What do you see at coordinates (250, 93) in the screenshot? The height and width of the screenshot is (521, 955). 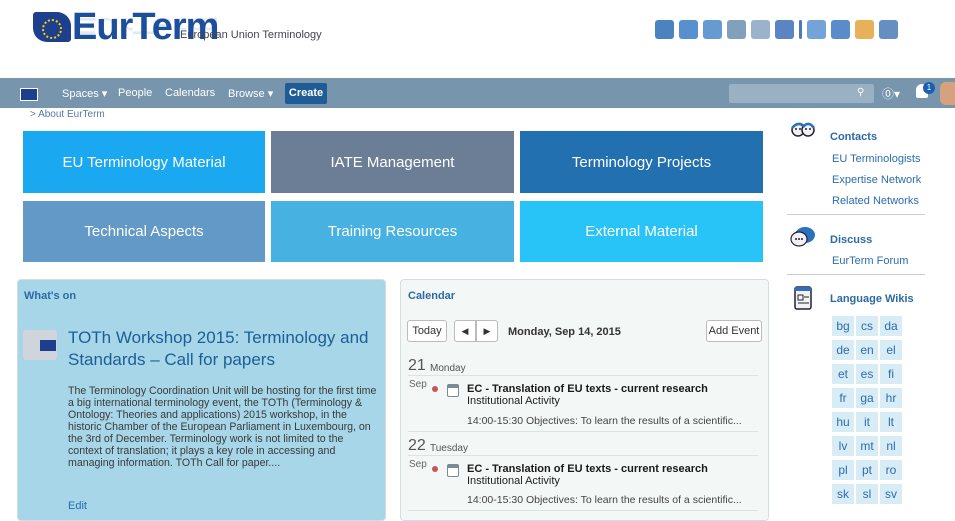 I see `nav-browse: Browse ▾` at bounding box center [250, 93].